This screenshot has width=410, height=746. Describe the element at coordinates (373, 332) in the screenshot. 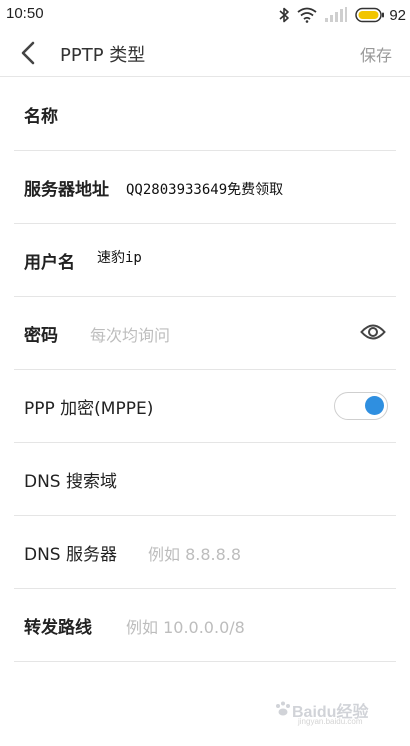

I see `eye-icon` at that location.